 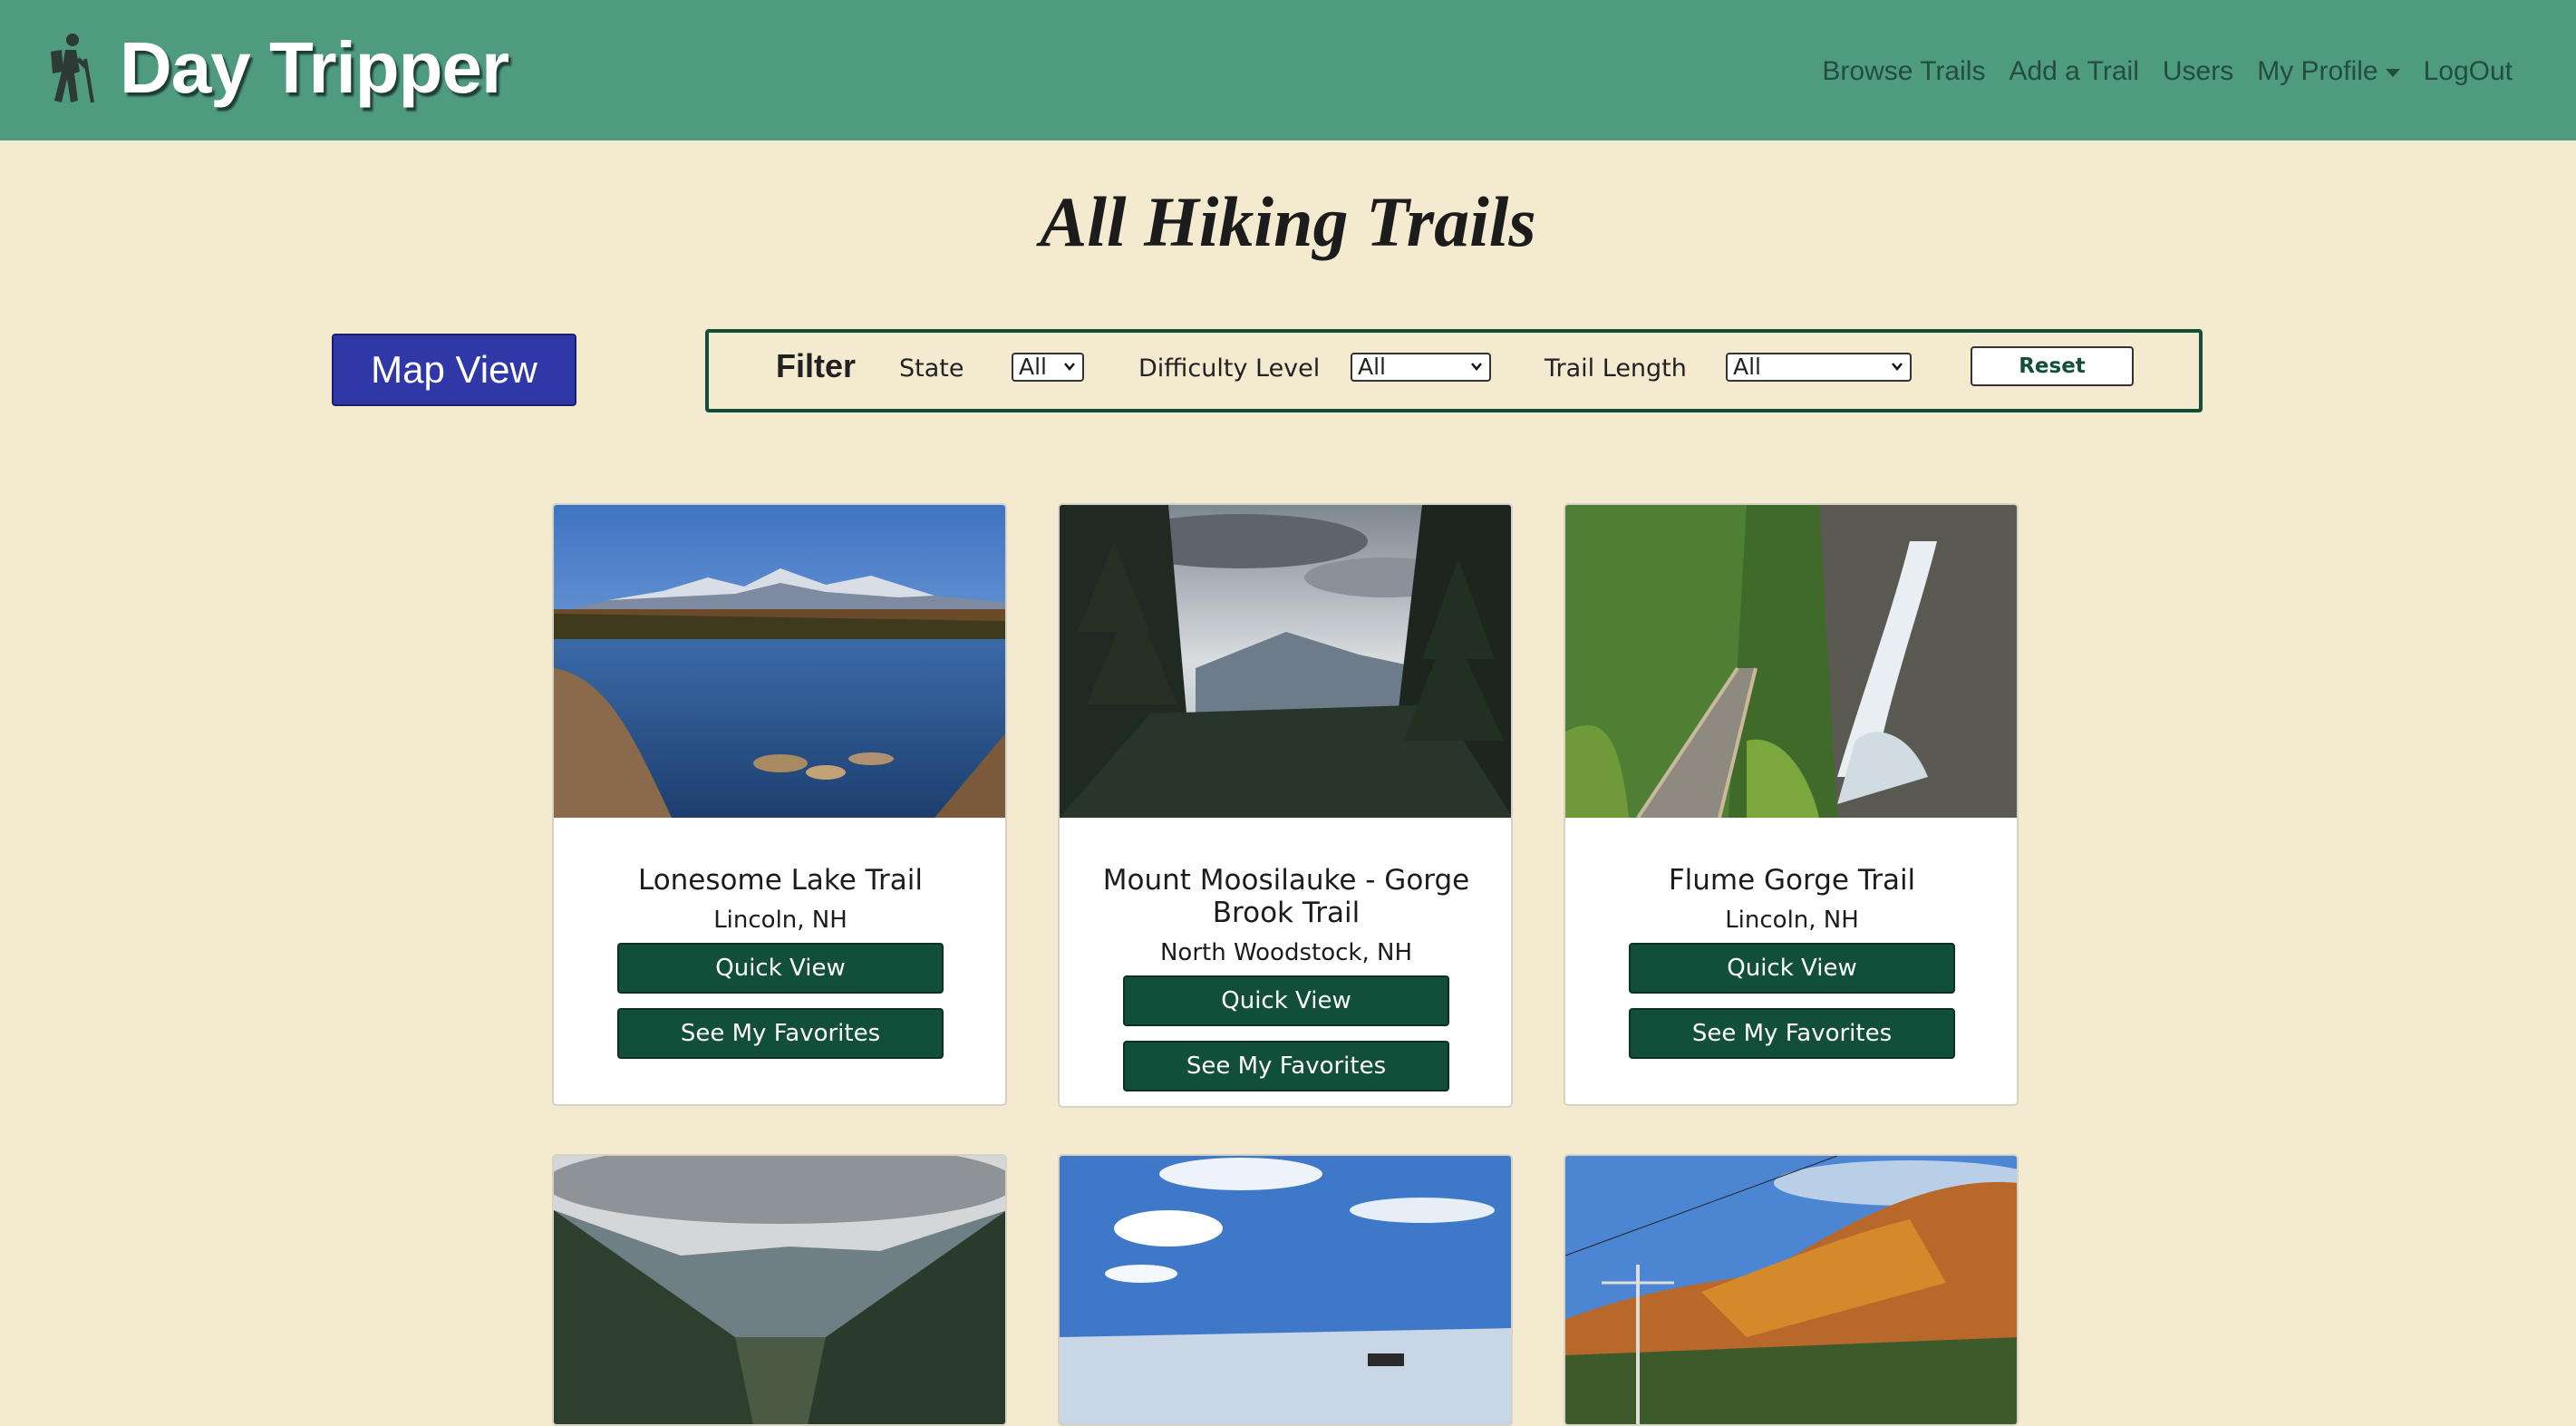 I want to click on trail-location: North Woodstock, NH, so click(x=1285, y=952).